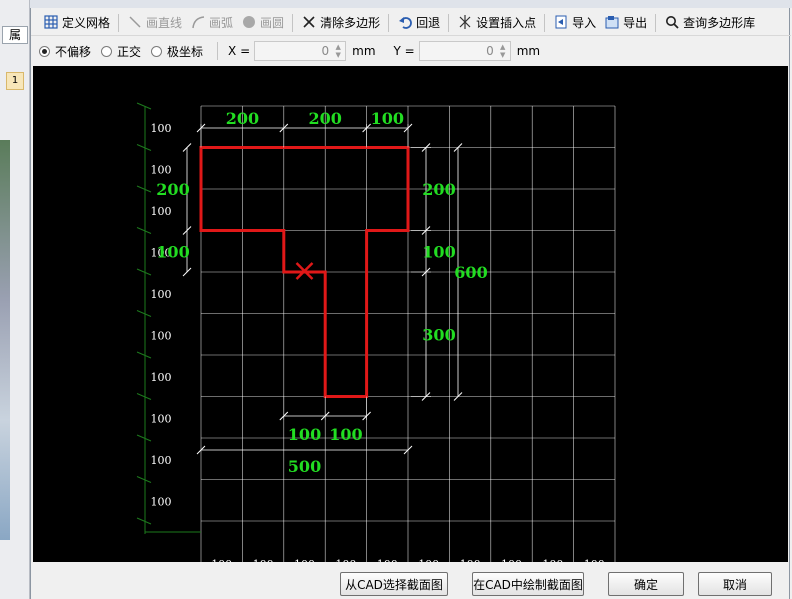 The image size is (792, 599). I want to click on undo-button: 回退, so click(418, 23).